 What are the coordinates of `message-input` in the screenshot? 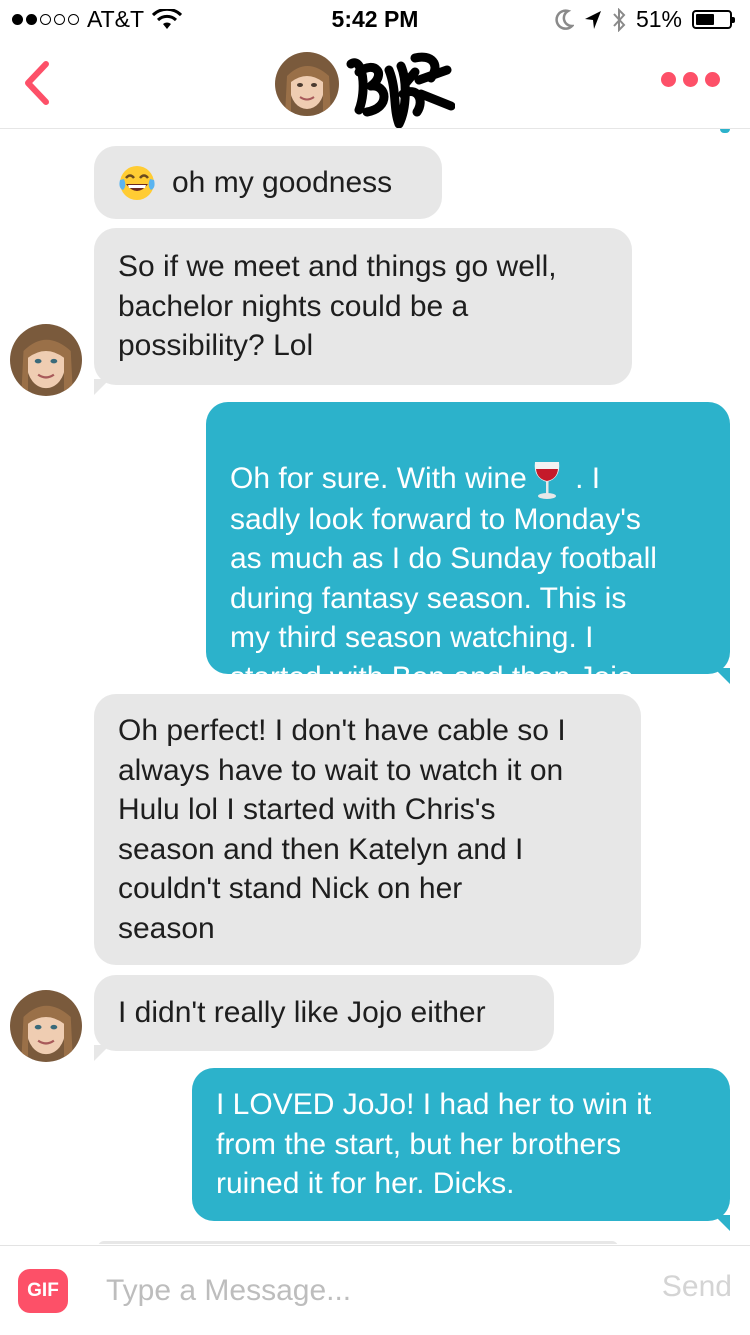 It's located at (366, 1291).